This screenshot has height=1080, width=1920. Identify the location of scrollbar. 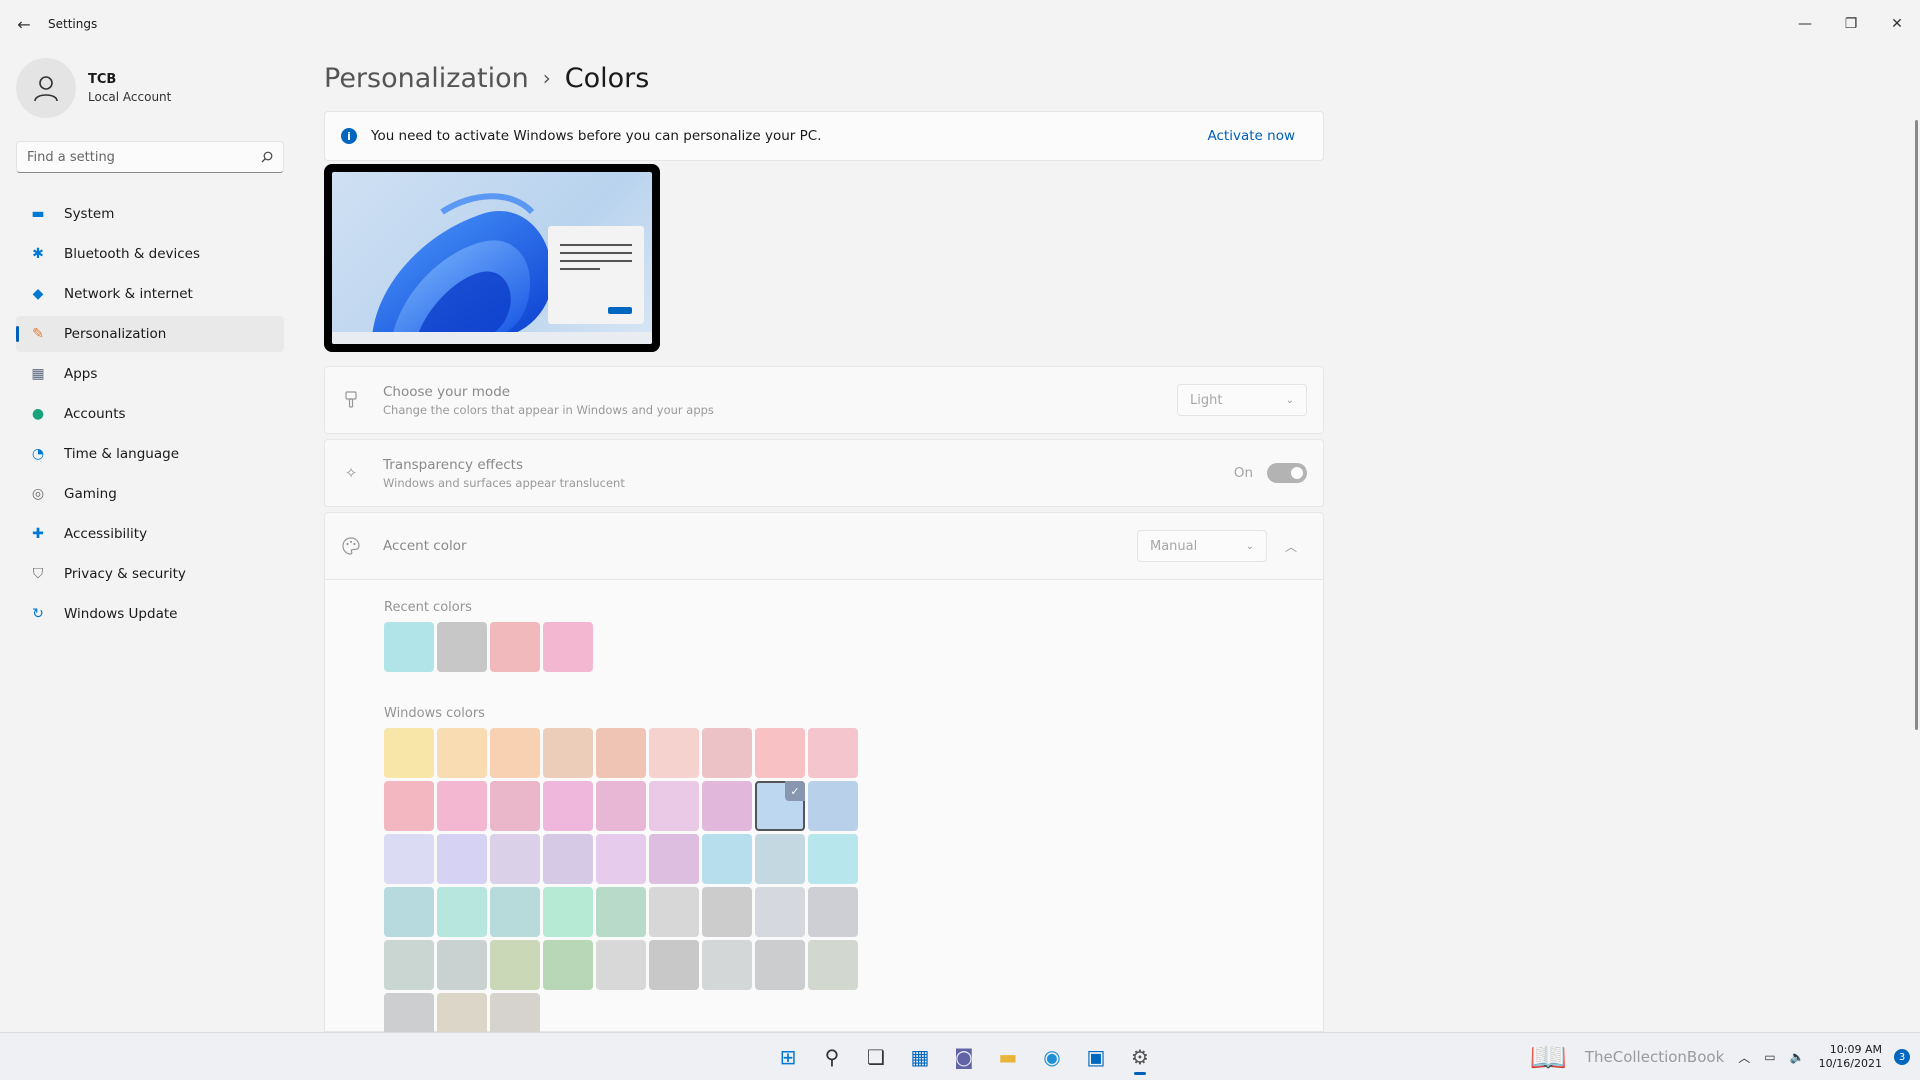
(1916, 425).